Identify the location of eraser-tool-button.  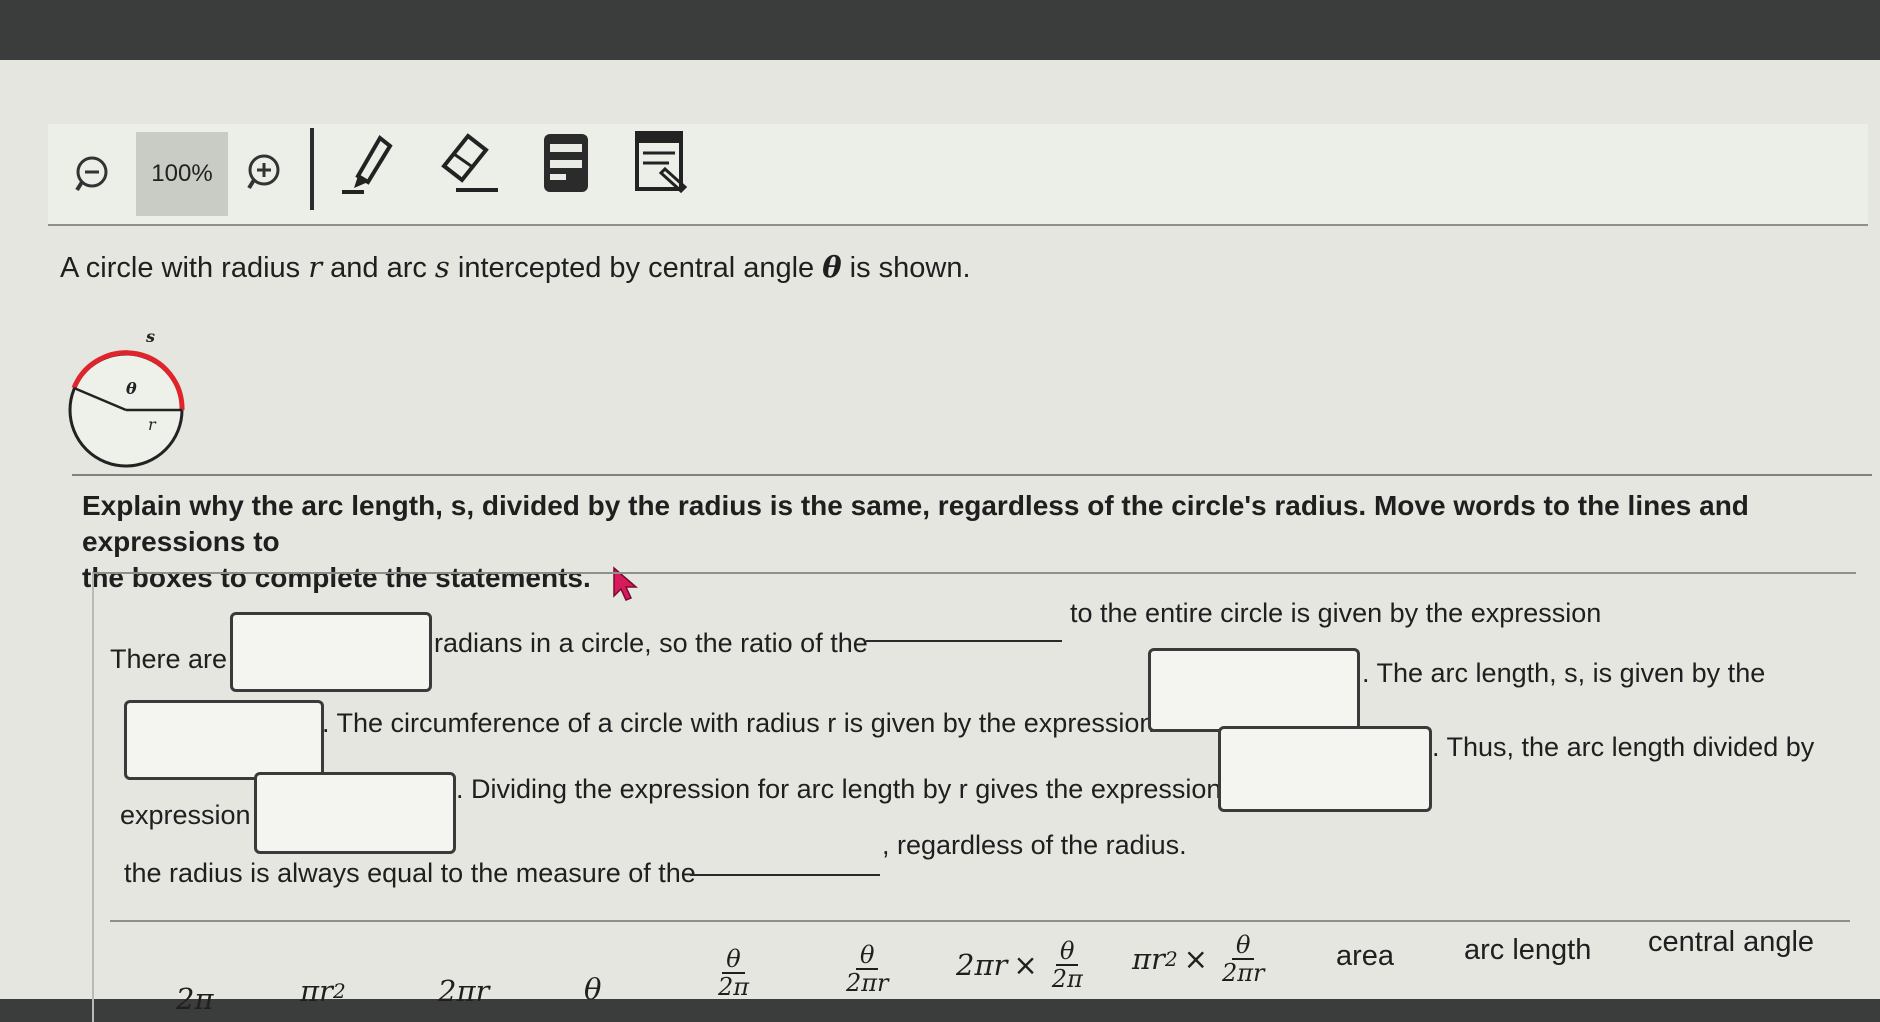
(469, 163).